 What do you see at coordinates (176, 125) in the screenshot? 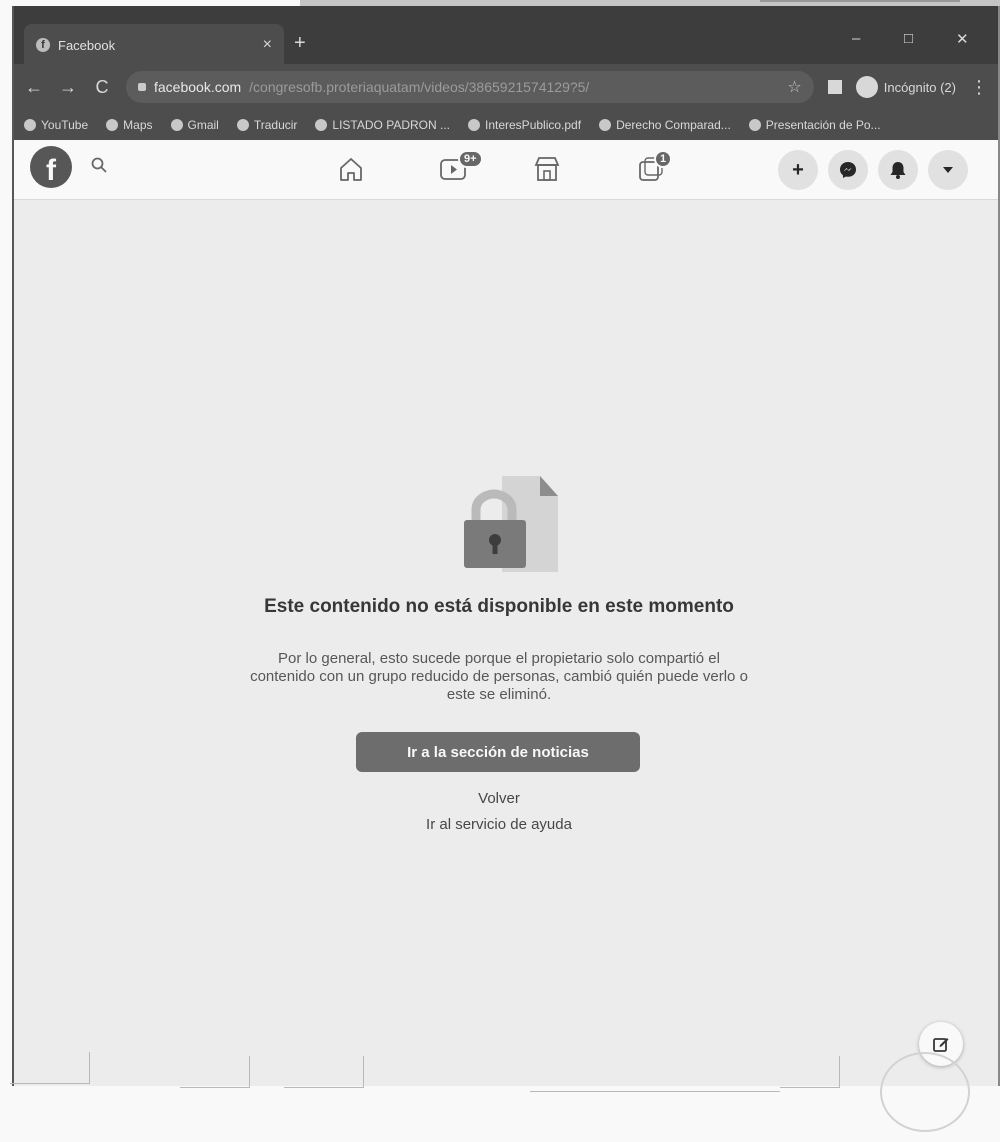
I see `gmail-icon` at bounding box center [176, 125].